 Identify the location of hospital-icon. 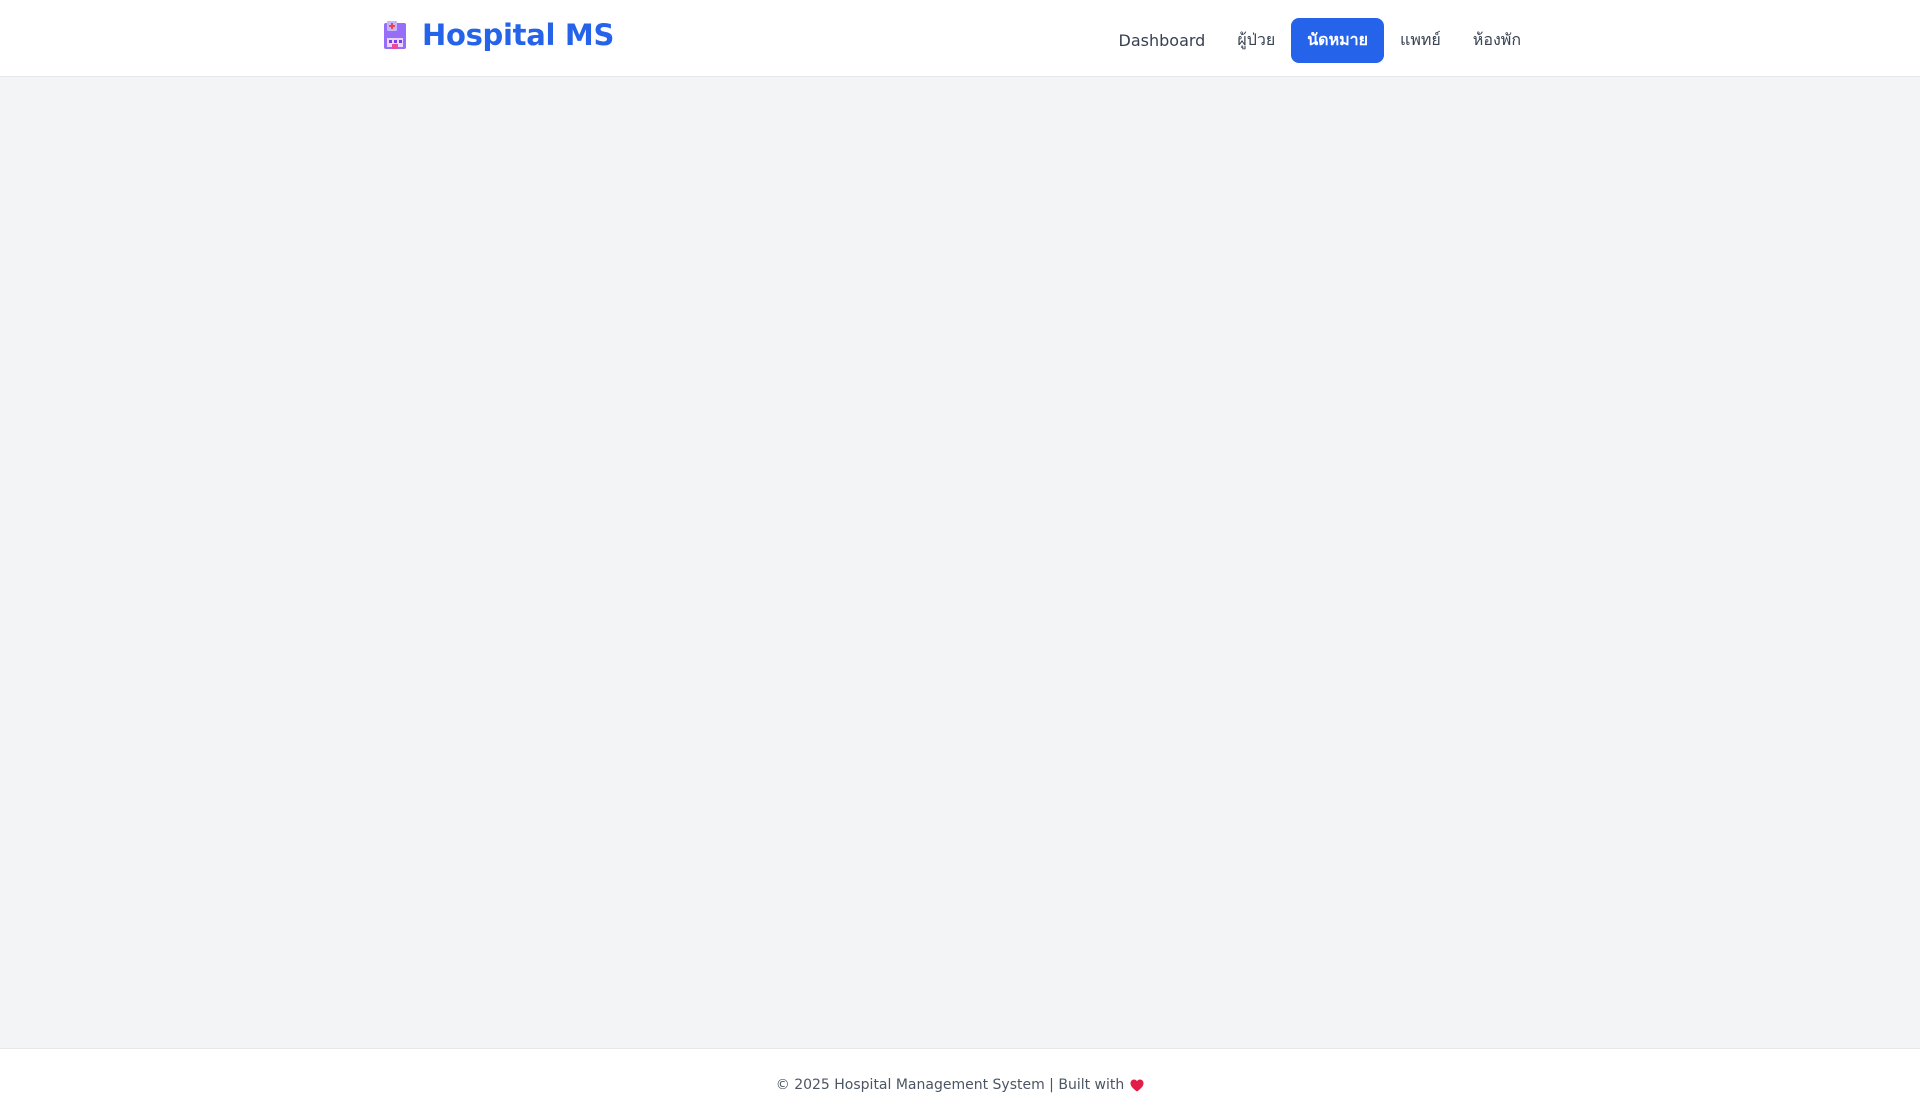
(395, 35).